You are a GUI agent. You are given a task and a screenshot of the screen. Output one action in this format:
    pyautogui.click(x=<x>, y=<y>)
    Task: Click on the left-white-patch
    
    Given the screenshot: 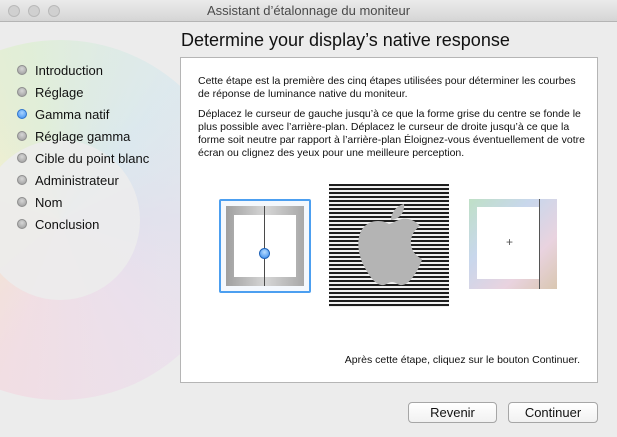 What is the action you would take?
    pyautogui.click(x=265, y=246)
    